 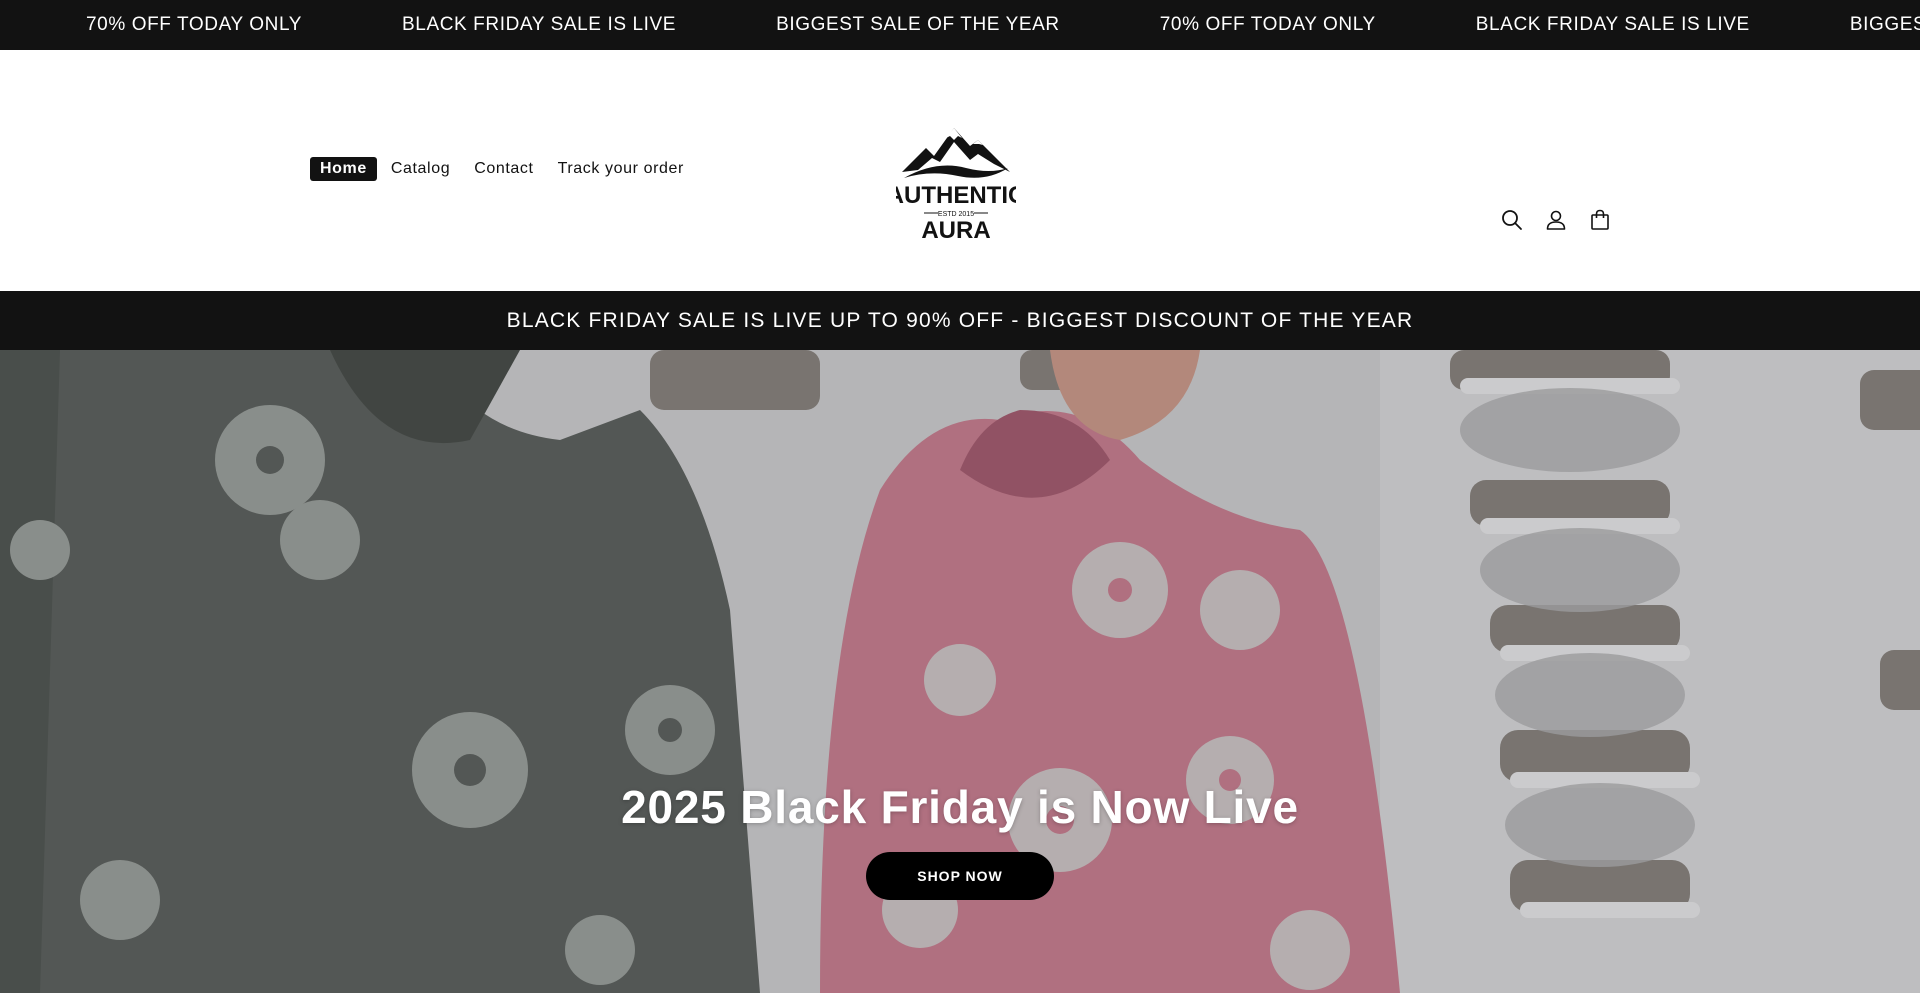 What do you see at coordinates (960, 876) in the screenshot?
I see `shop-now-button: SHOP NOW` at bounding box center [960, 876].